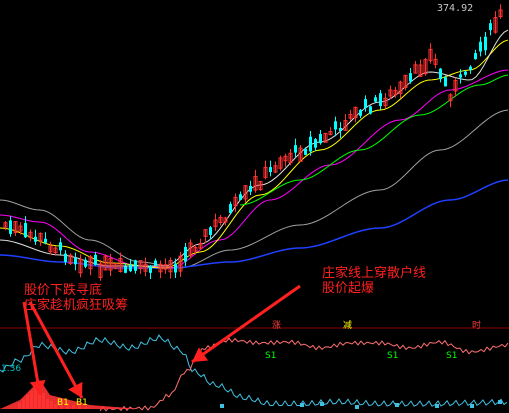  I want to click on accumulation-area, so click(70, 394).